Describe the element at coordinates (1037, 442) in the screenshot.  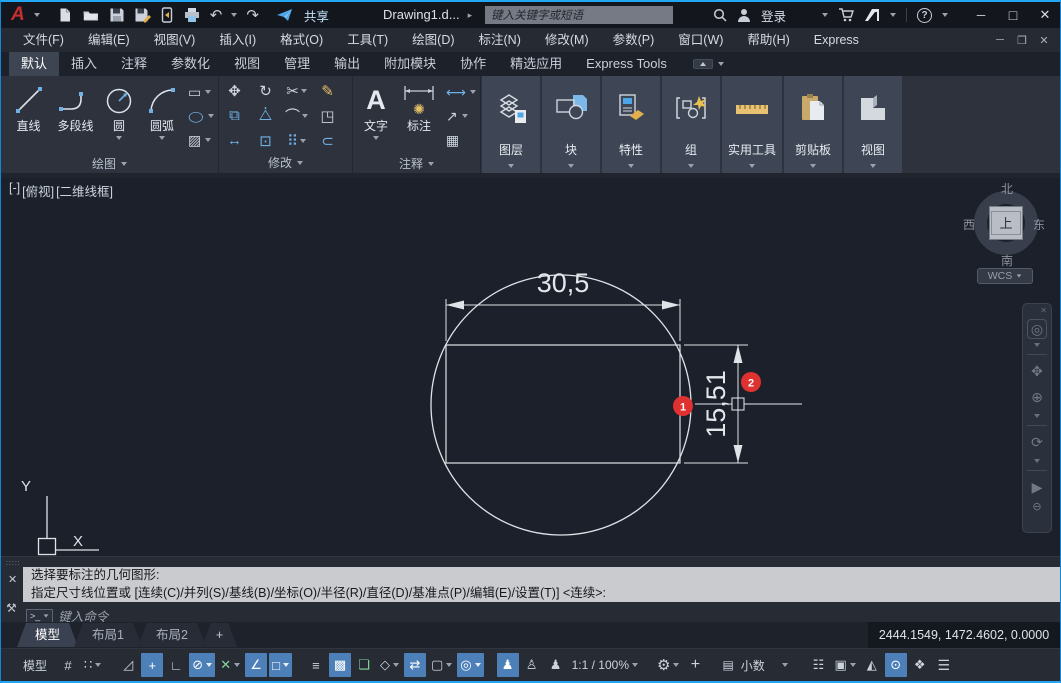
I see `orbit-icon: ⟳` at that location.